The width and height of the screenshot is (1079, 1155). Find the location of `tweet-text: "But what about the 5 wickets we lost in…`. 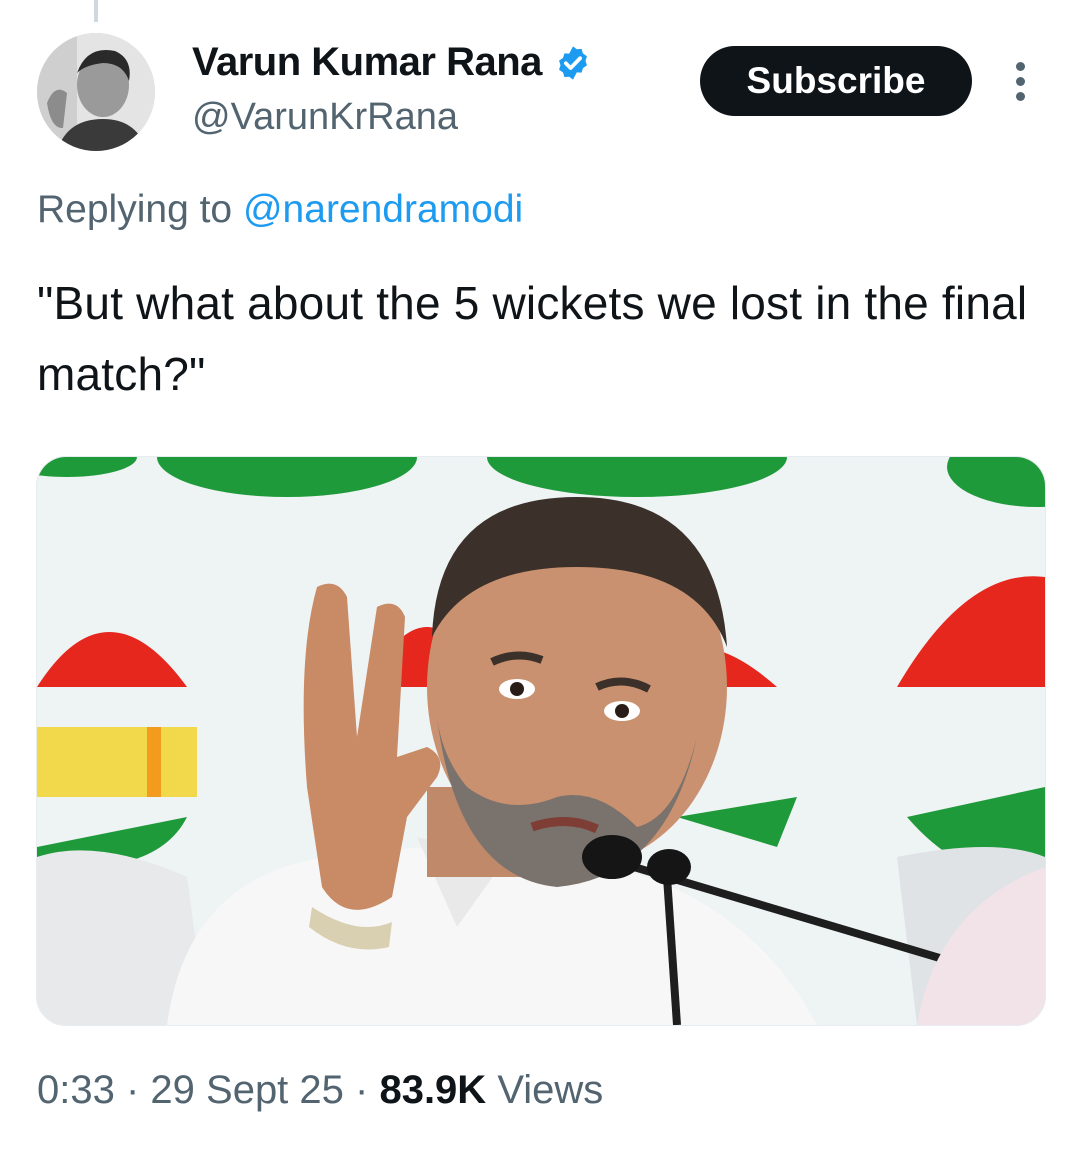

tweet-text: "But what about the 5 wickets we lost in… is located at coordinates (532, 338).